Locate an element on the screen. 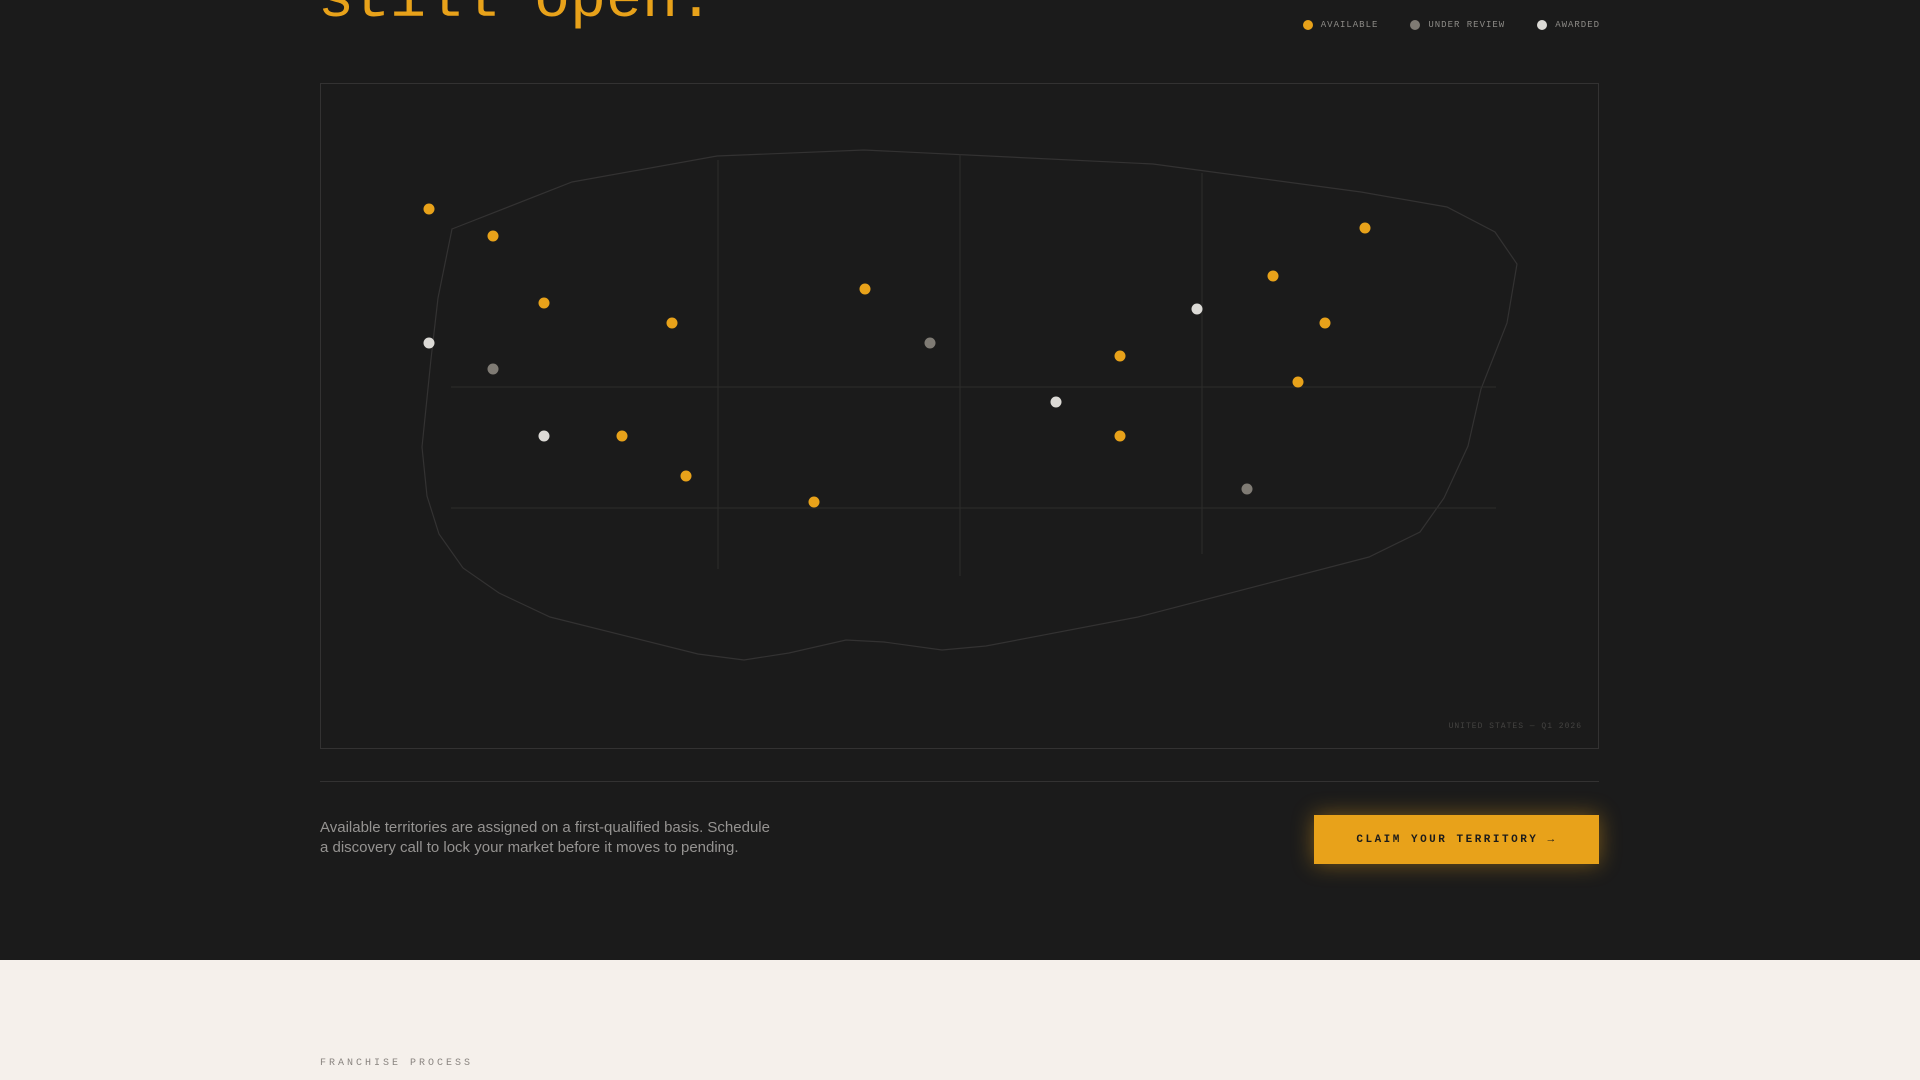  territory-dots is located at coordinates (897, 355).